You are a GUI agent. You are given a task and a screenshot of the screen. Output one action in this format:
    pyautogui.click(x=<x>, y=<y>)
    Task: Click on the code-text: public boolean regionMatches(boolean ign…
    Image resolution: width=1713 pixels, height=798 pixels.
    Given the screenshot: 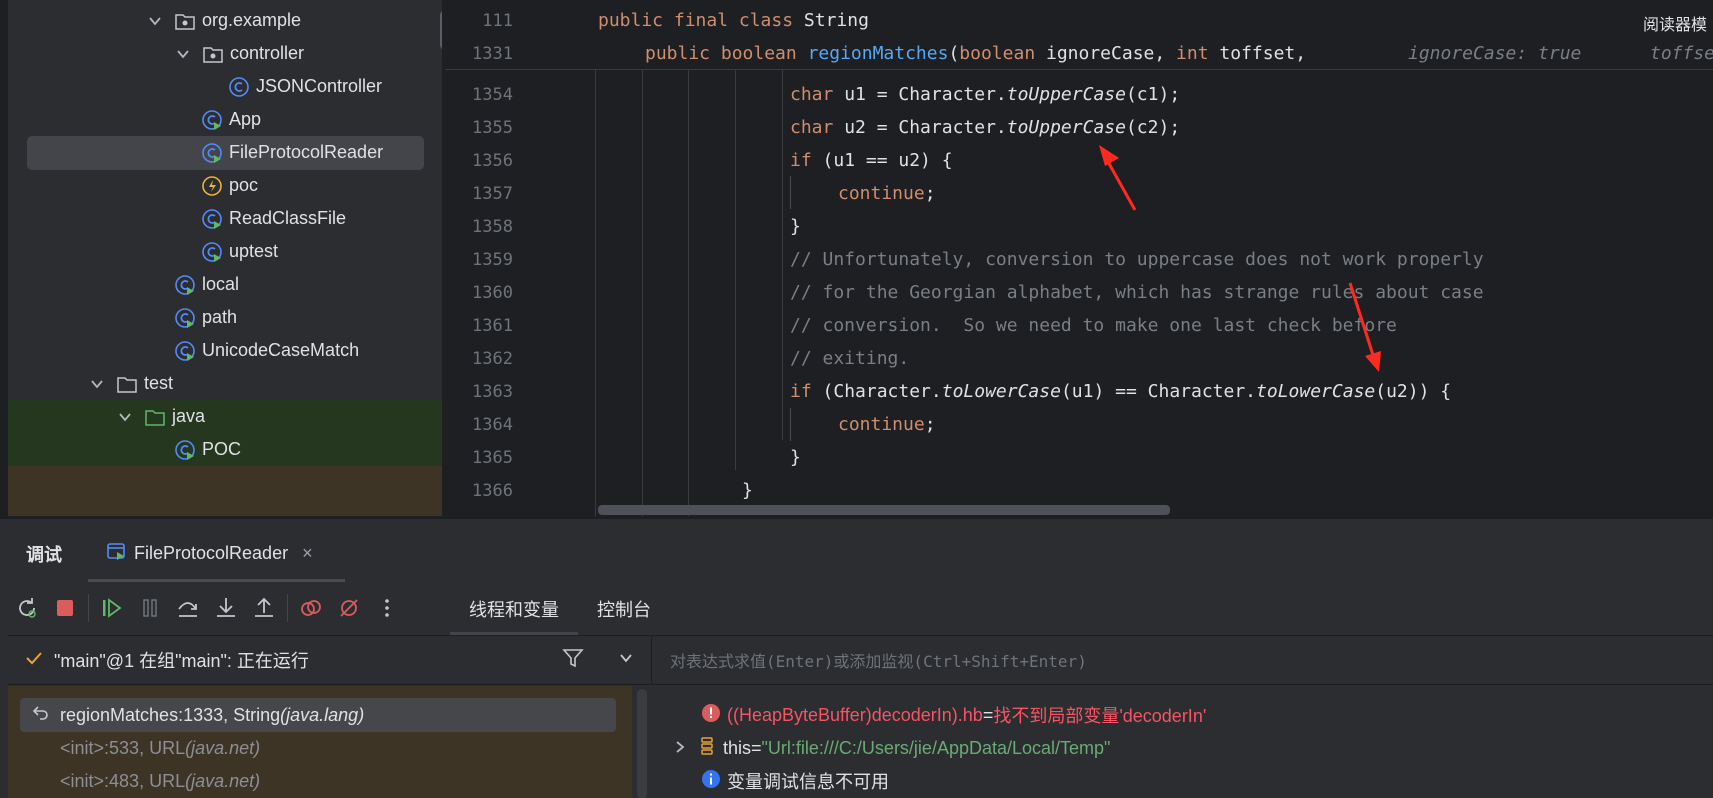 What is the action you would take?
    pyautogui.click(x=976, y=53)
    